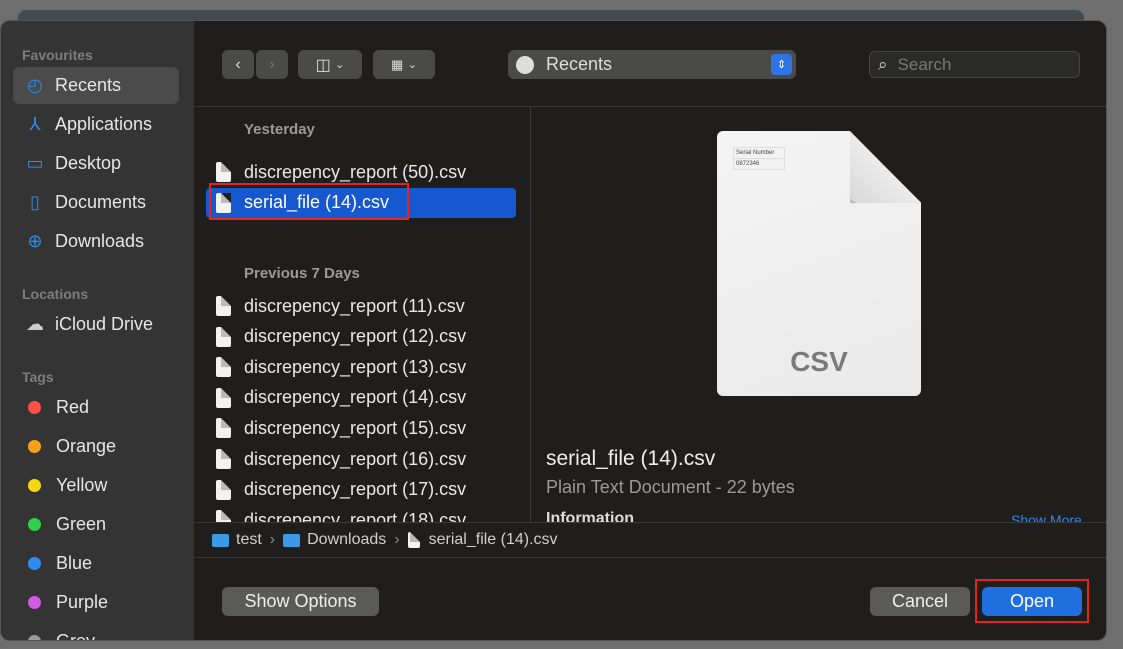  What do you see at coordinates (96, 631) in the screenshot?
I see `sidebar-tag-grey: Grey` at bounding box center [96, 631].